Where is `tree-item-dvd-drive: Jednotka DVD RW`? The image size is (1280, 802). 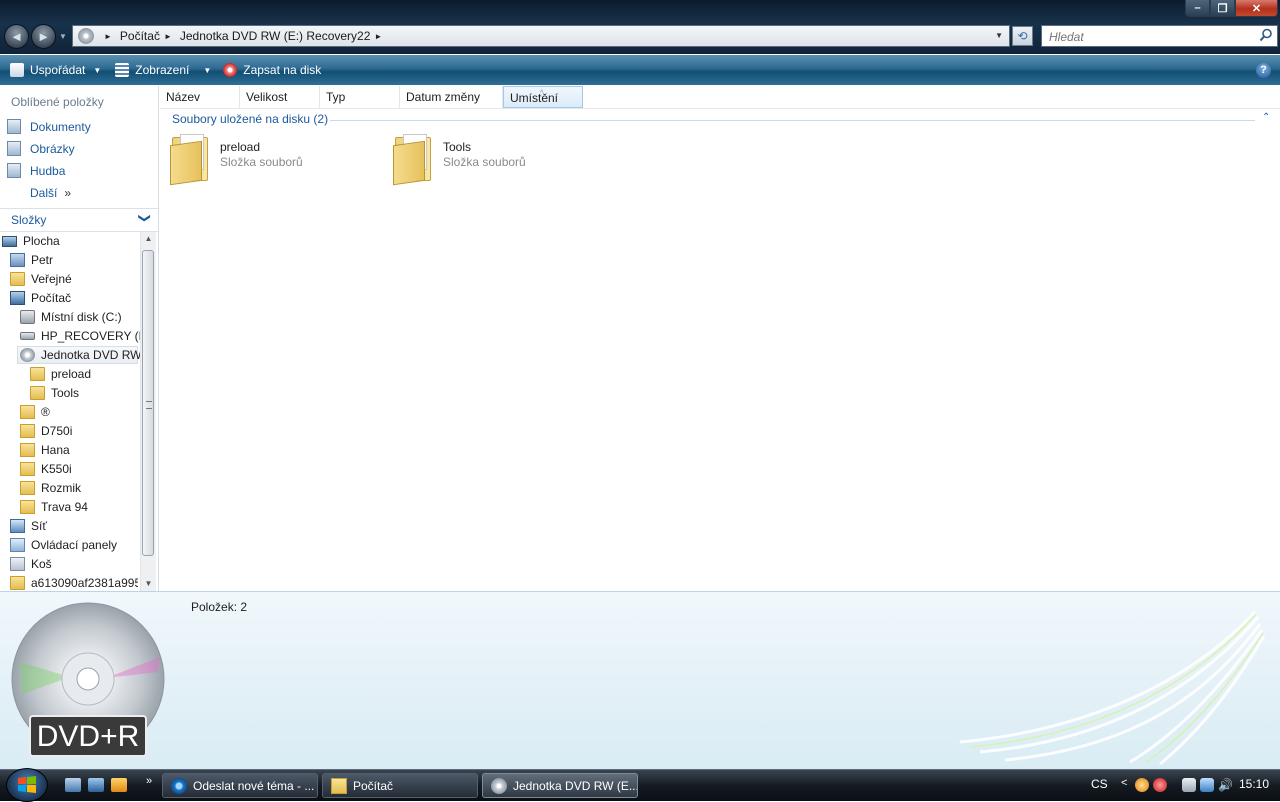 tree-item-dvd-drive: Jednotka DVD RW is located at coordinates (79, 355).